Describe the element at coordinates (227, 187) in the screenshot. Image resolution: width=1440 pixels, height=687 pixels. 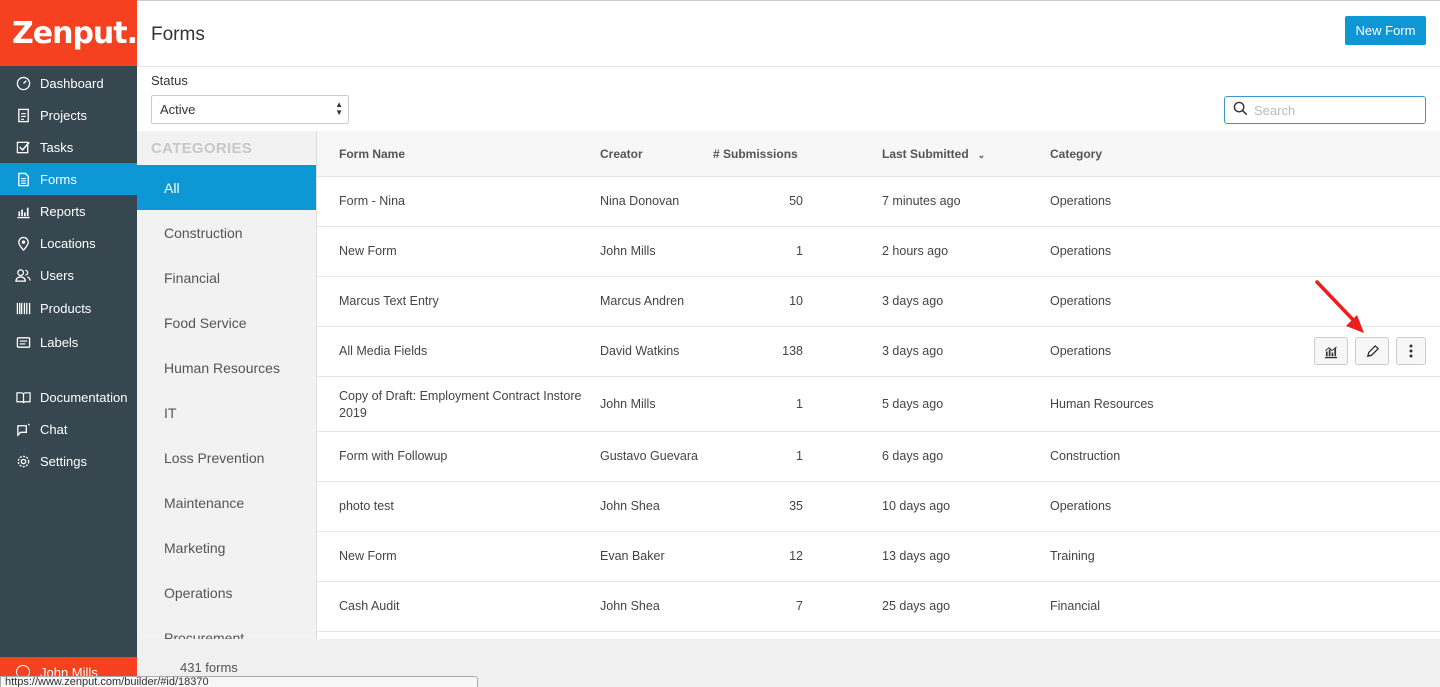
I see `category-all: All` at that location.